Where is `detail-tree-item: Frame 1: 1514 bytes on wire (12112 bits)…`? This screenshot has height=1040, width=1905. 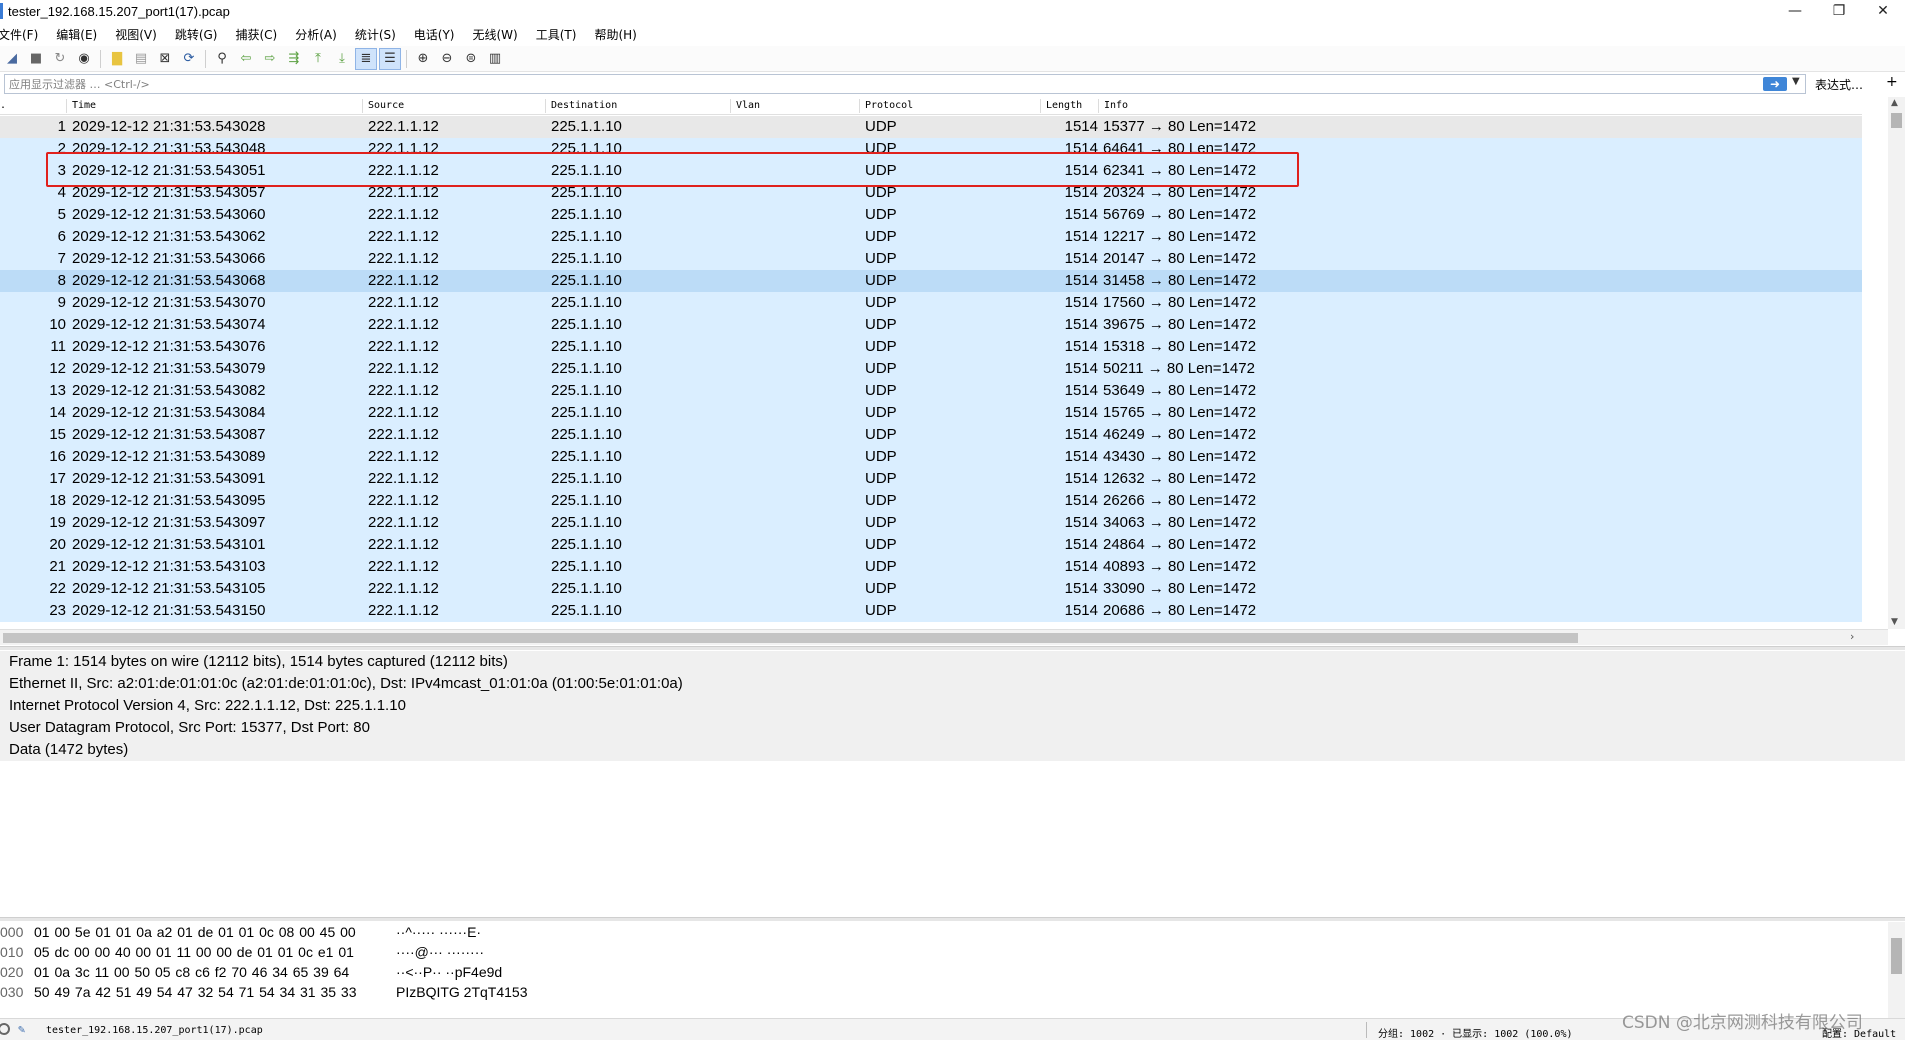
detail-tree-item: Frame 1: 1514 bytes on wire (12112 bits)… is located at coordinates (952, 662).